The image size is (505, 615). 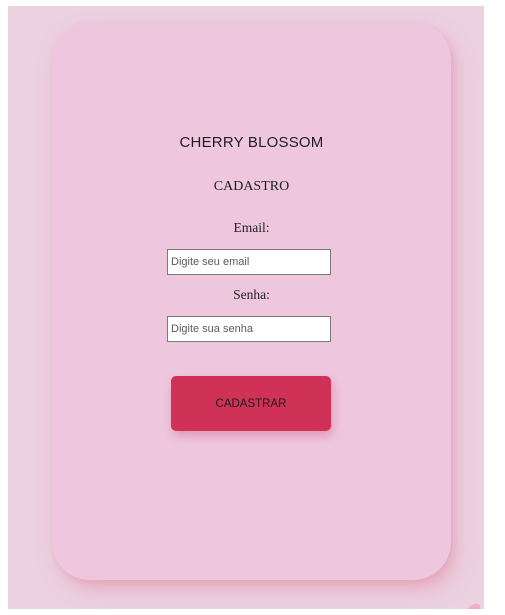 I want to click on password-label: Senha:, so click(x=251, y=294).